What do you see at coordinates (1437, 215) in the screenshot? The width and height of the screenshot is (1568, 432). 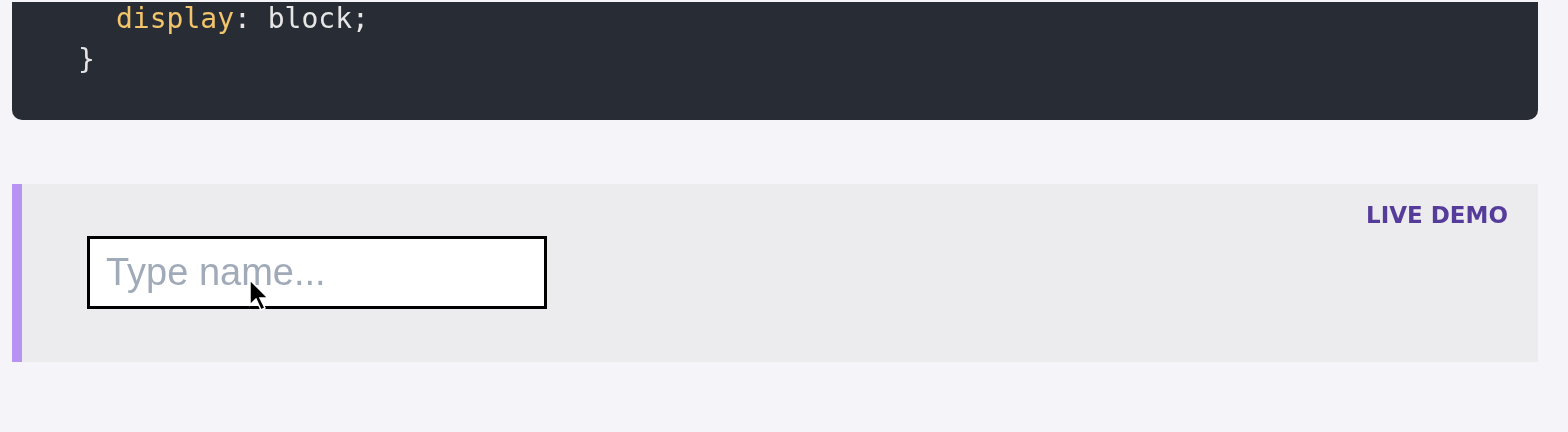 I see `demo-label: LIVE DEMO` at bounding box center [1437, 215].